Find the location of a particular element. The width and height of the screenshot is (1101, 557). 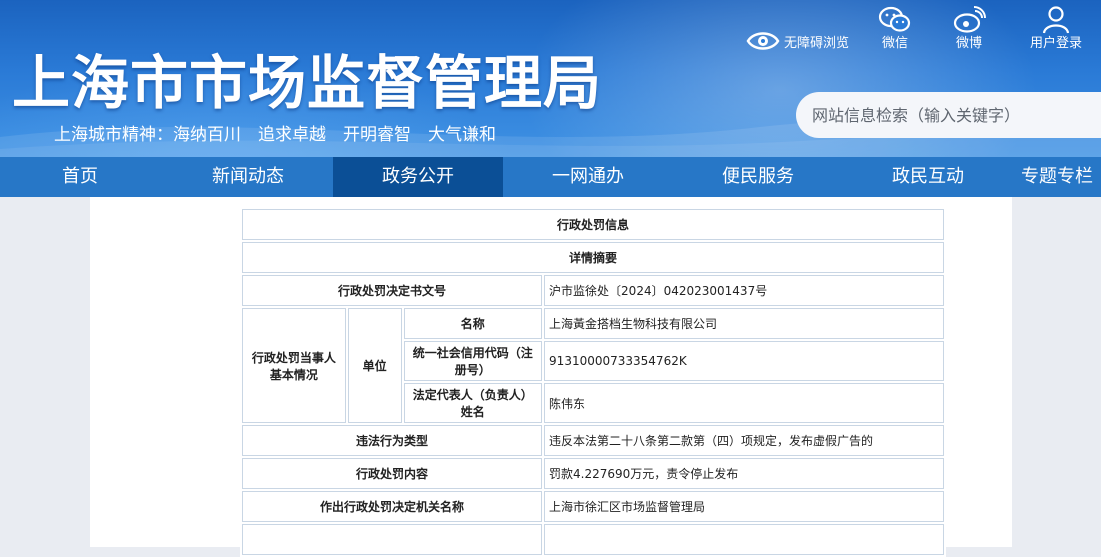

weibo-icon is located at coordinates (969, 20).